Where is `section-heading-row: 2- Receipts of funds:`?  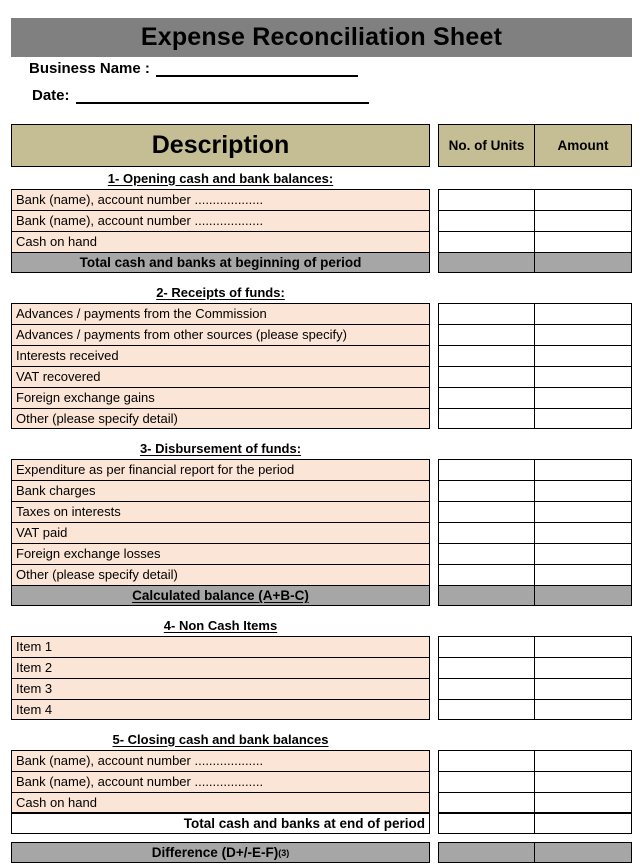 section-heading-row: 2- Receipts of funds: is located at coordinates (321, 292).